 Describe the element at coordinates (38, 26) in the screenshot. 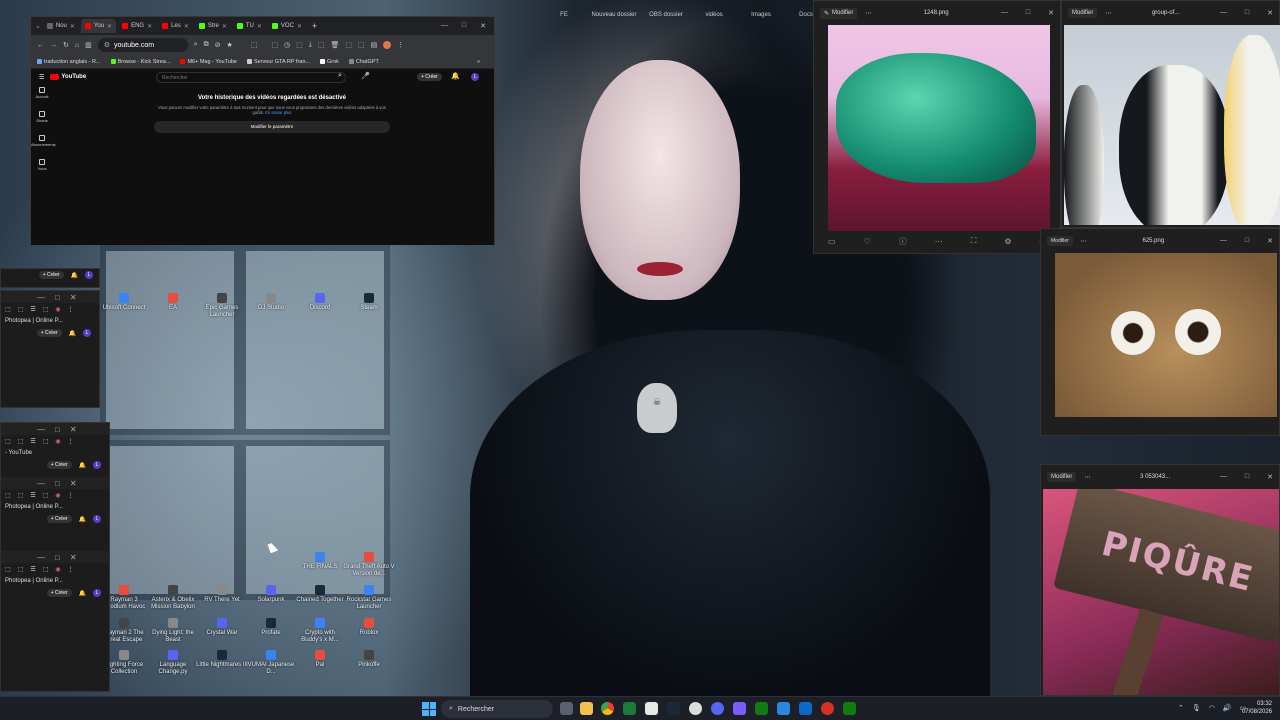

I see `tab-list-chevron-icon: ⌄` at that location.